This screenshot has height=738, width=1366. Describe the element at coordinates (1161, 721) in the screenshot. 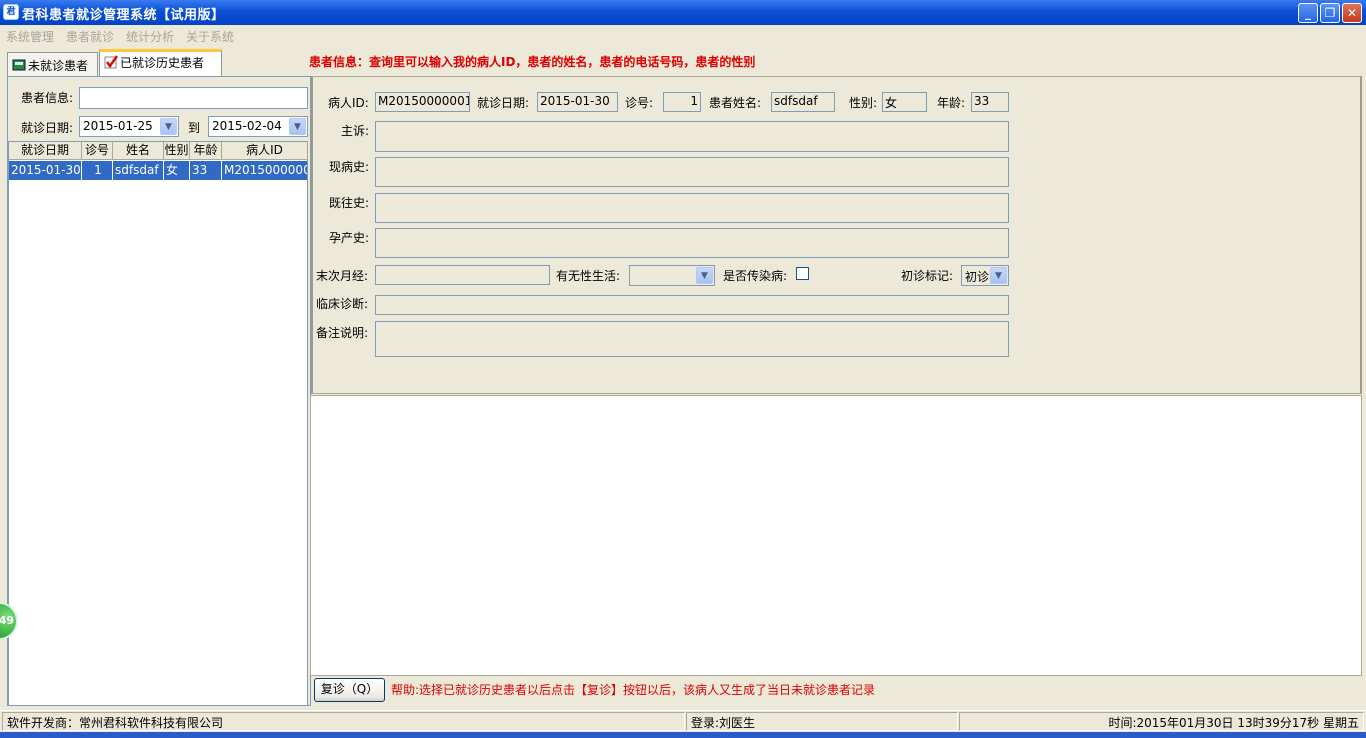

I see `status-time: 时间:2015年01月30日 13时39分17秒 星期五` at that location.